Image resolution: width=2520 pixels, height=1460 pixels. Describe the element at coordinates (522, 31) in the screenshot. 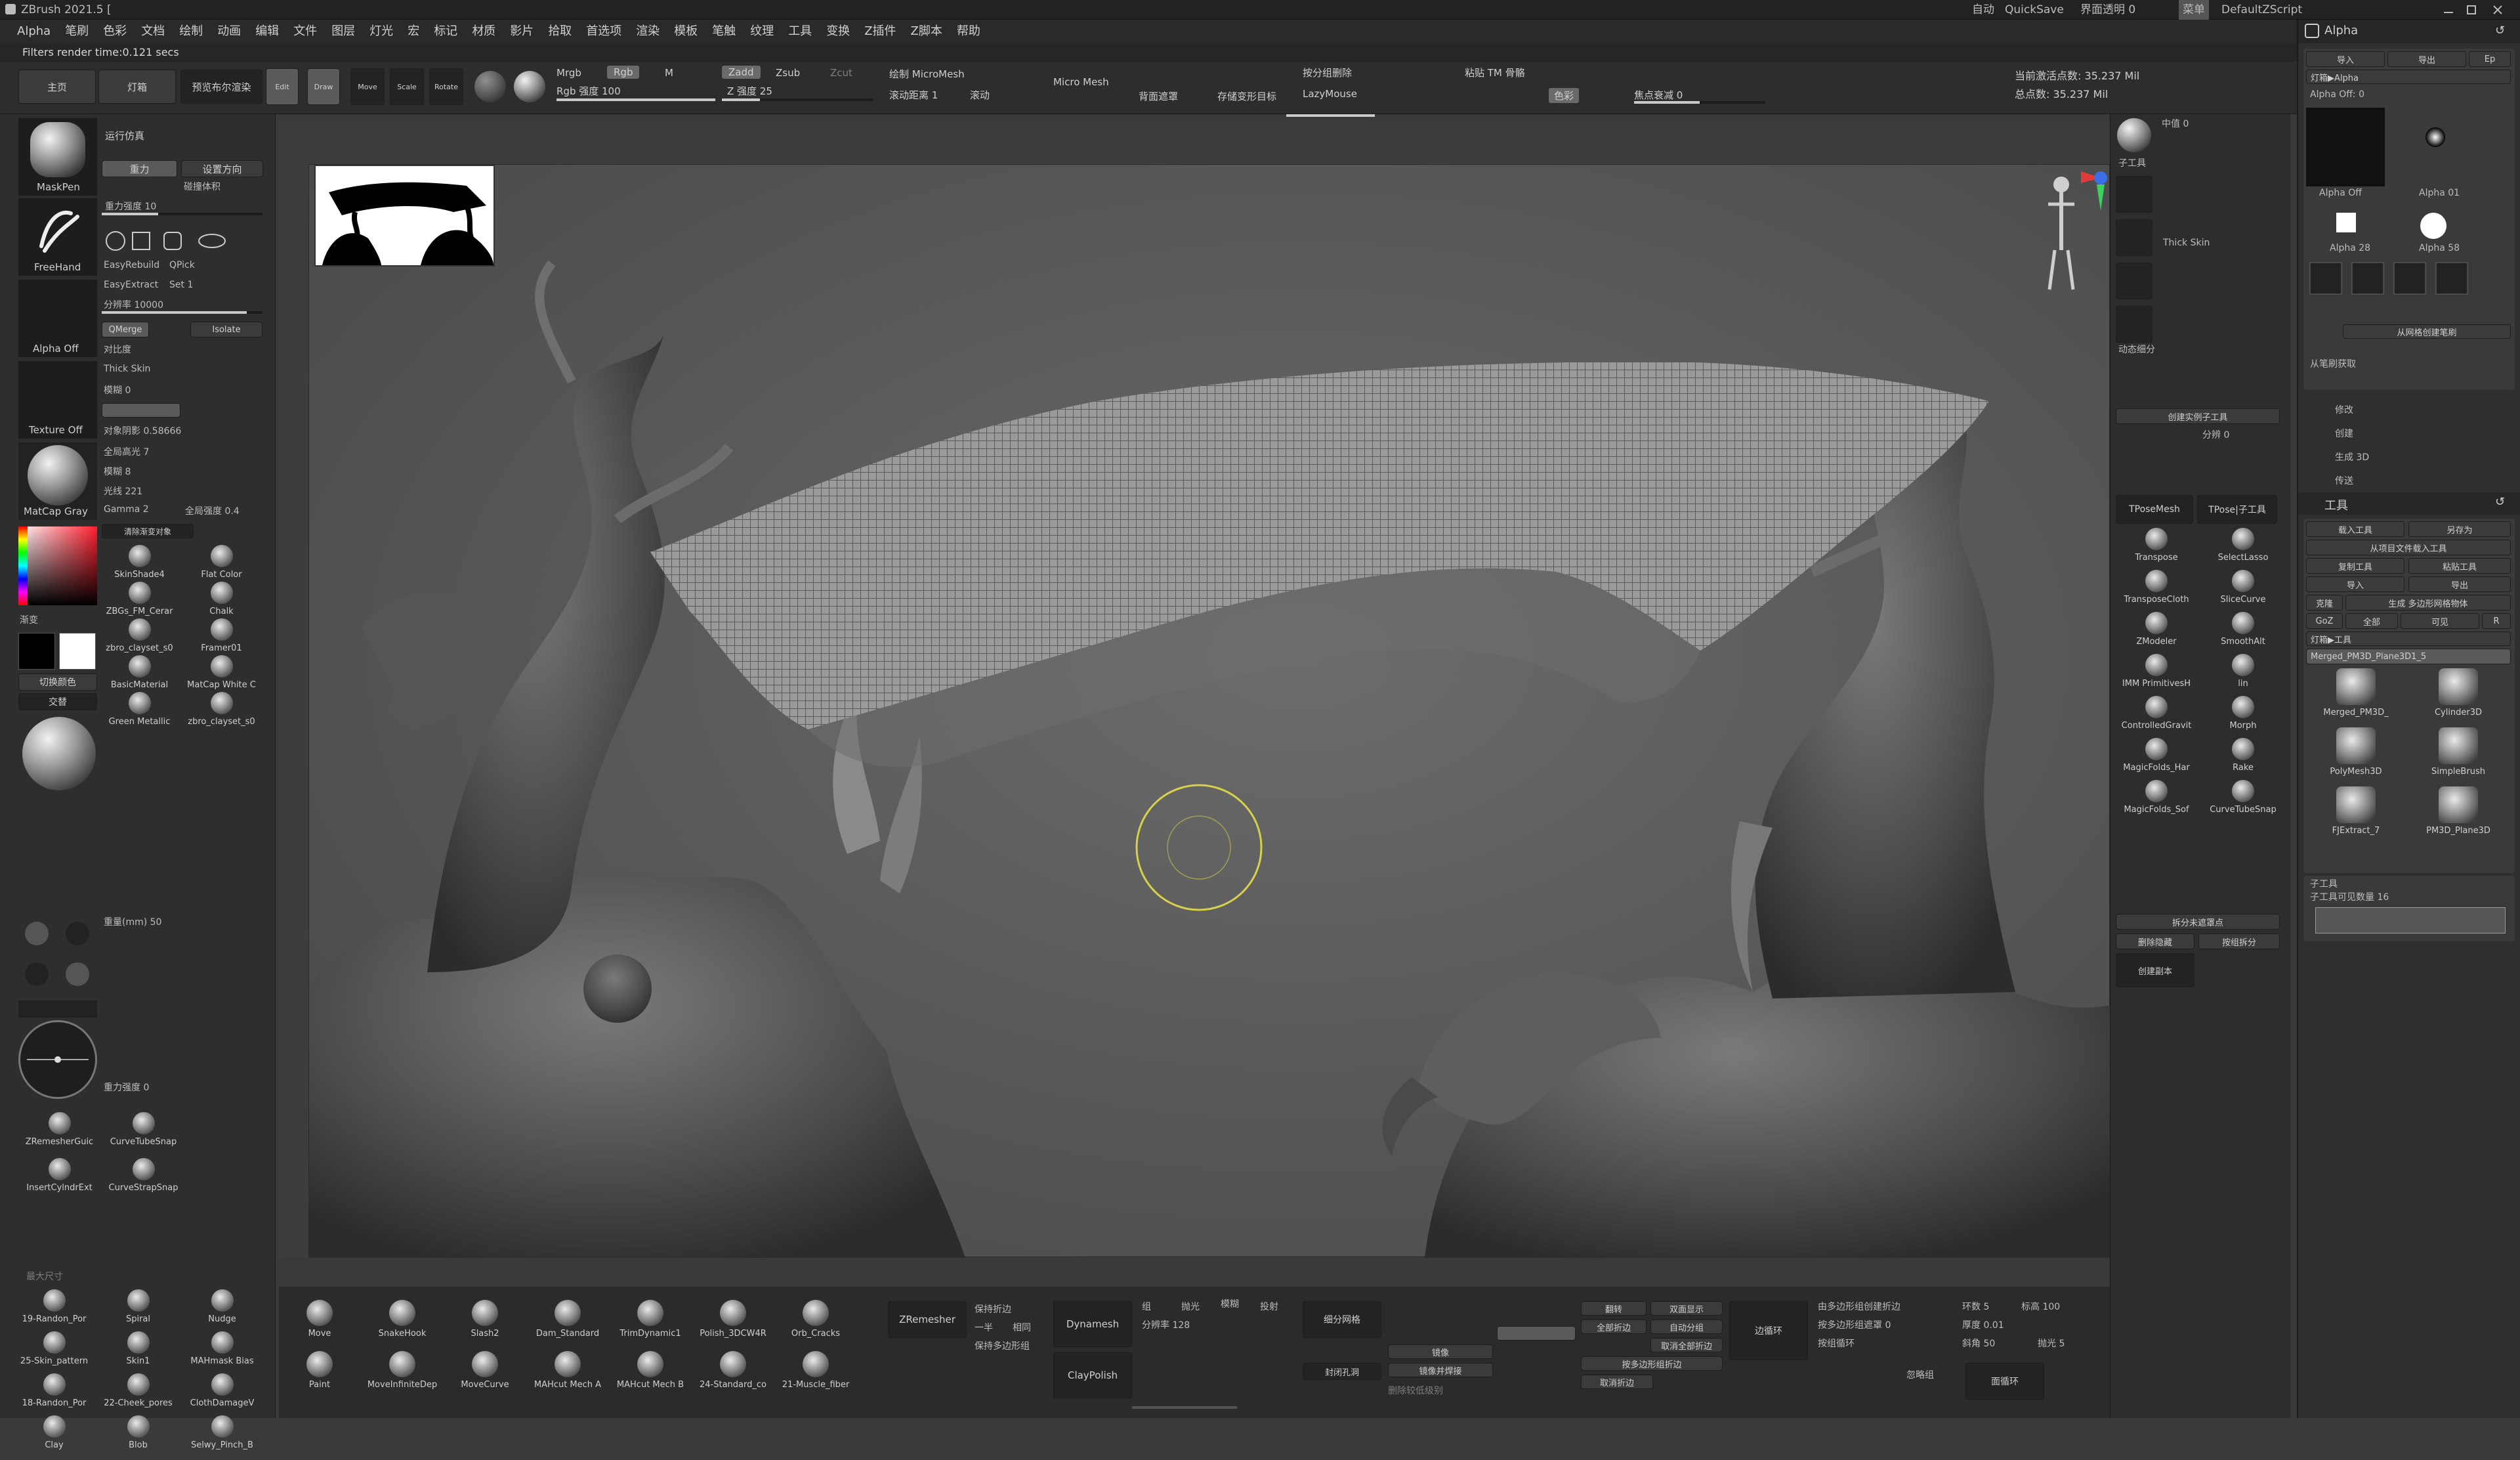

I see `menu-item: 影片` at that location.